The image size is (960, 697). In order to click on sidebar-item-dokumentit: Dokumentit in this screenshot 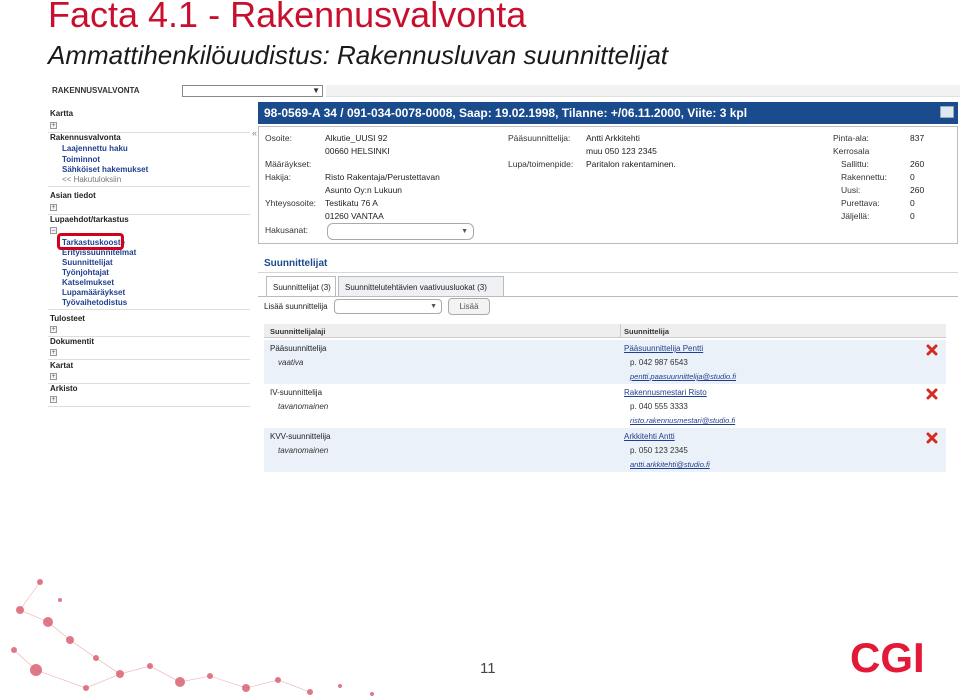, I will do `click(72, 341)`.